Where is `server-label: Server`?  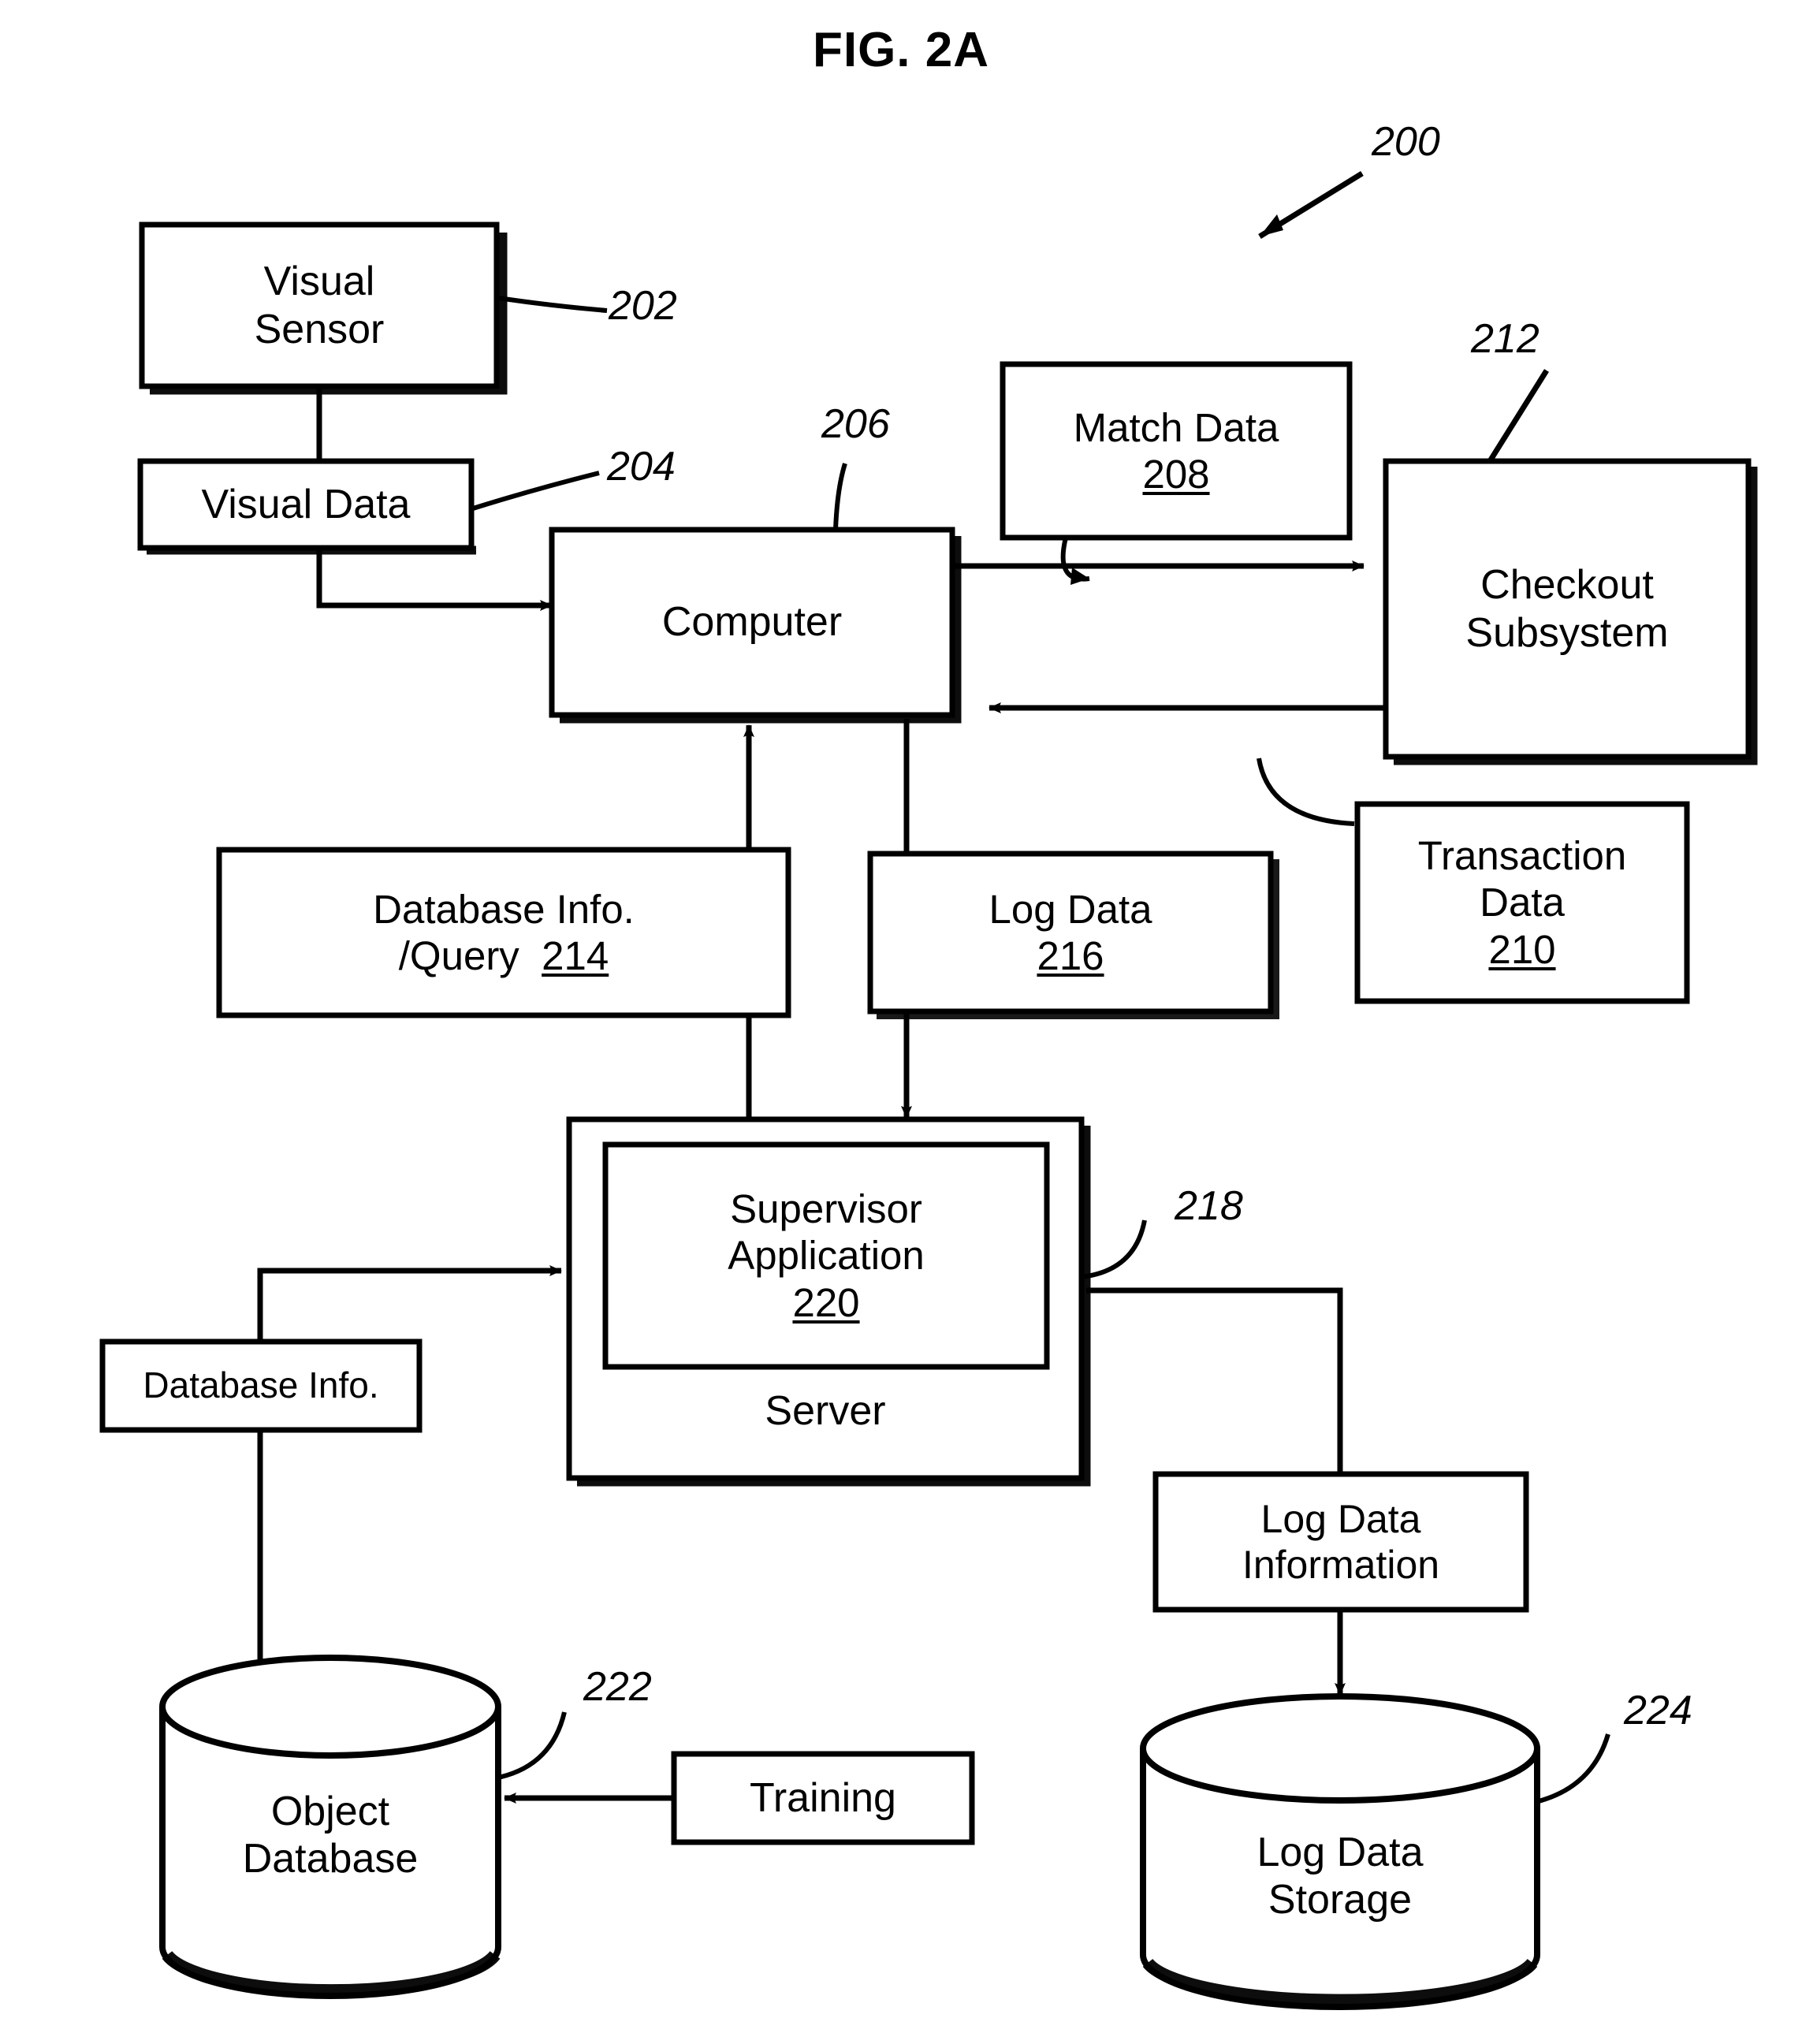 server-label: Server is located at coordinates (825, 1411).